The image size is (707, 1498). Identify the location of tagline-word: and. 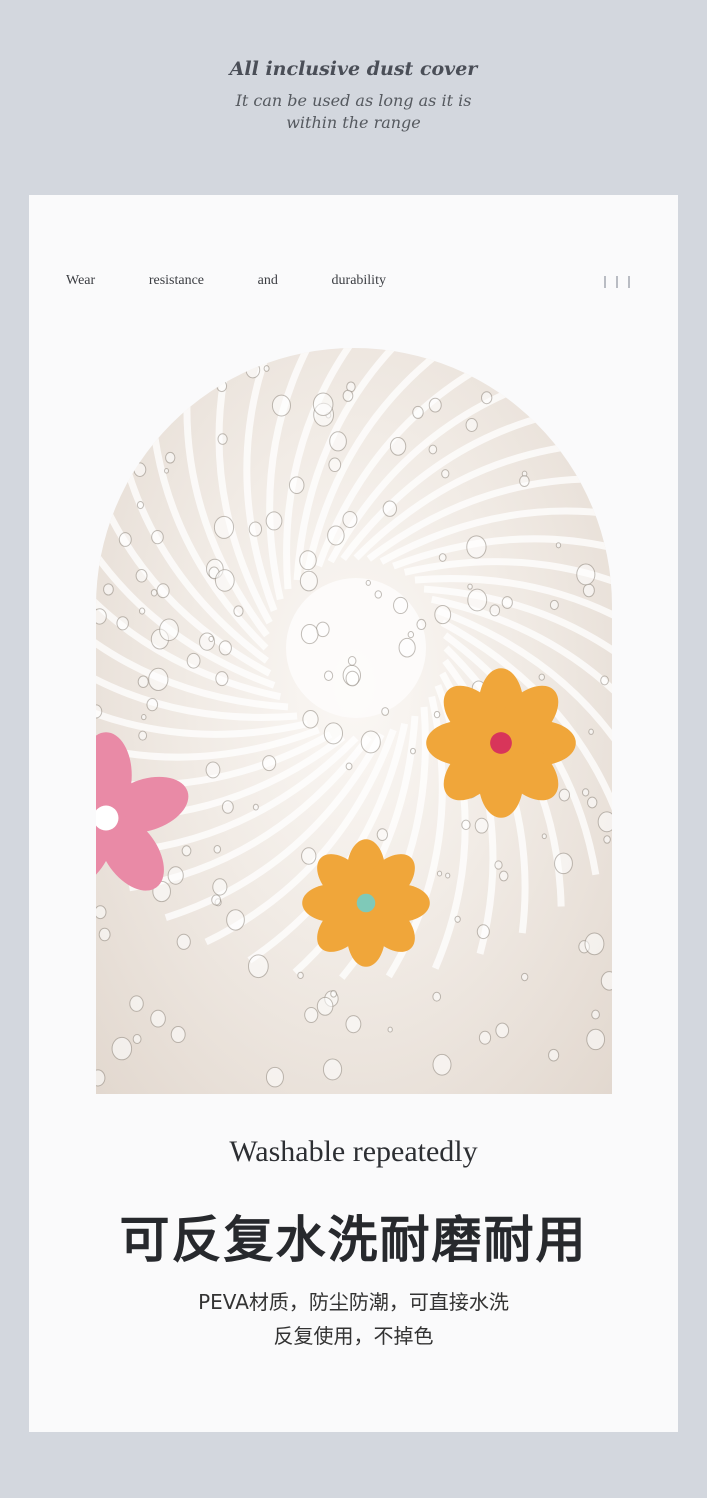
(267, 280).